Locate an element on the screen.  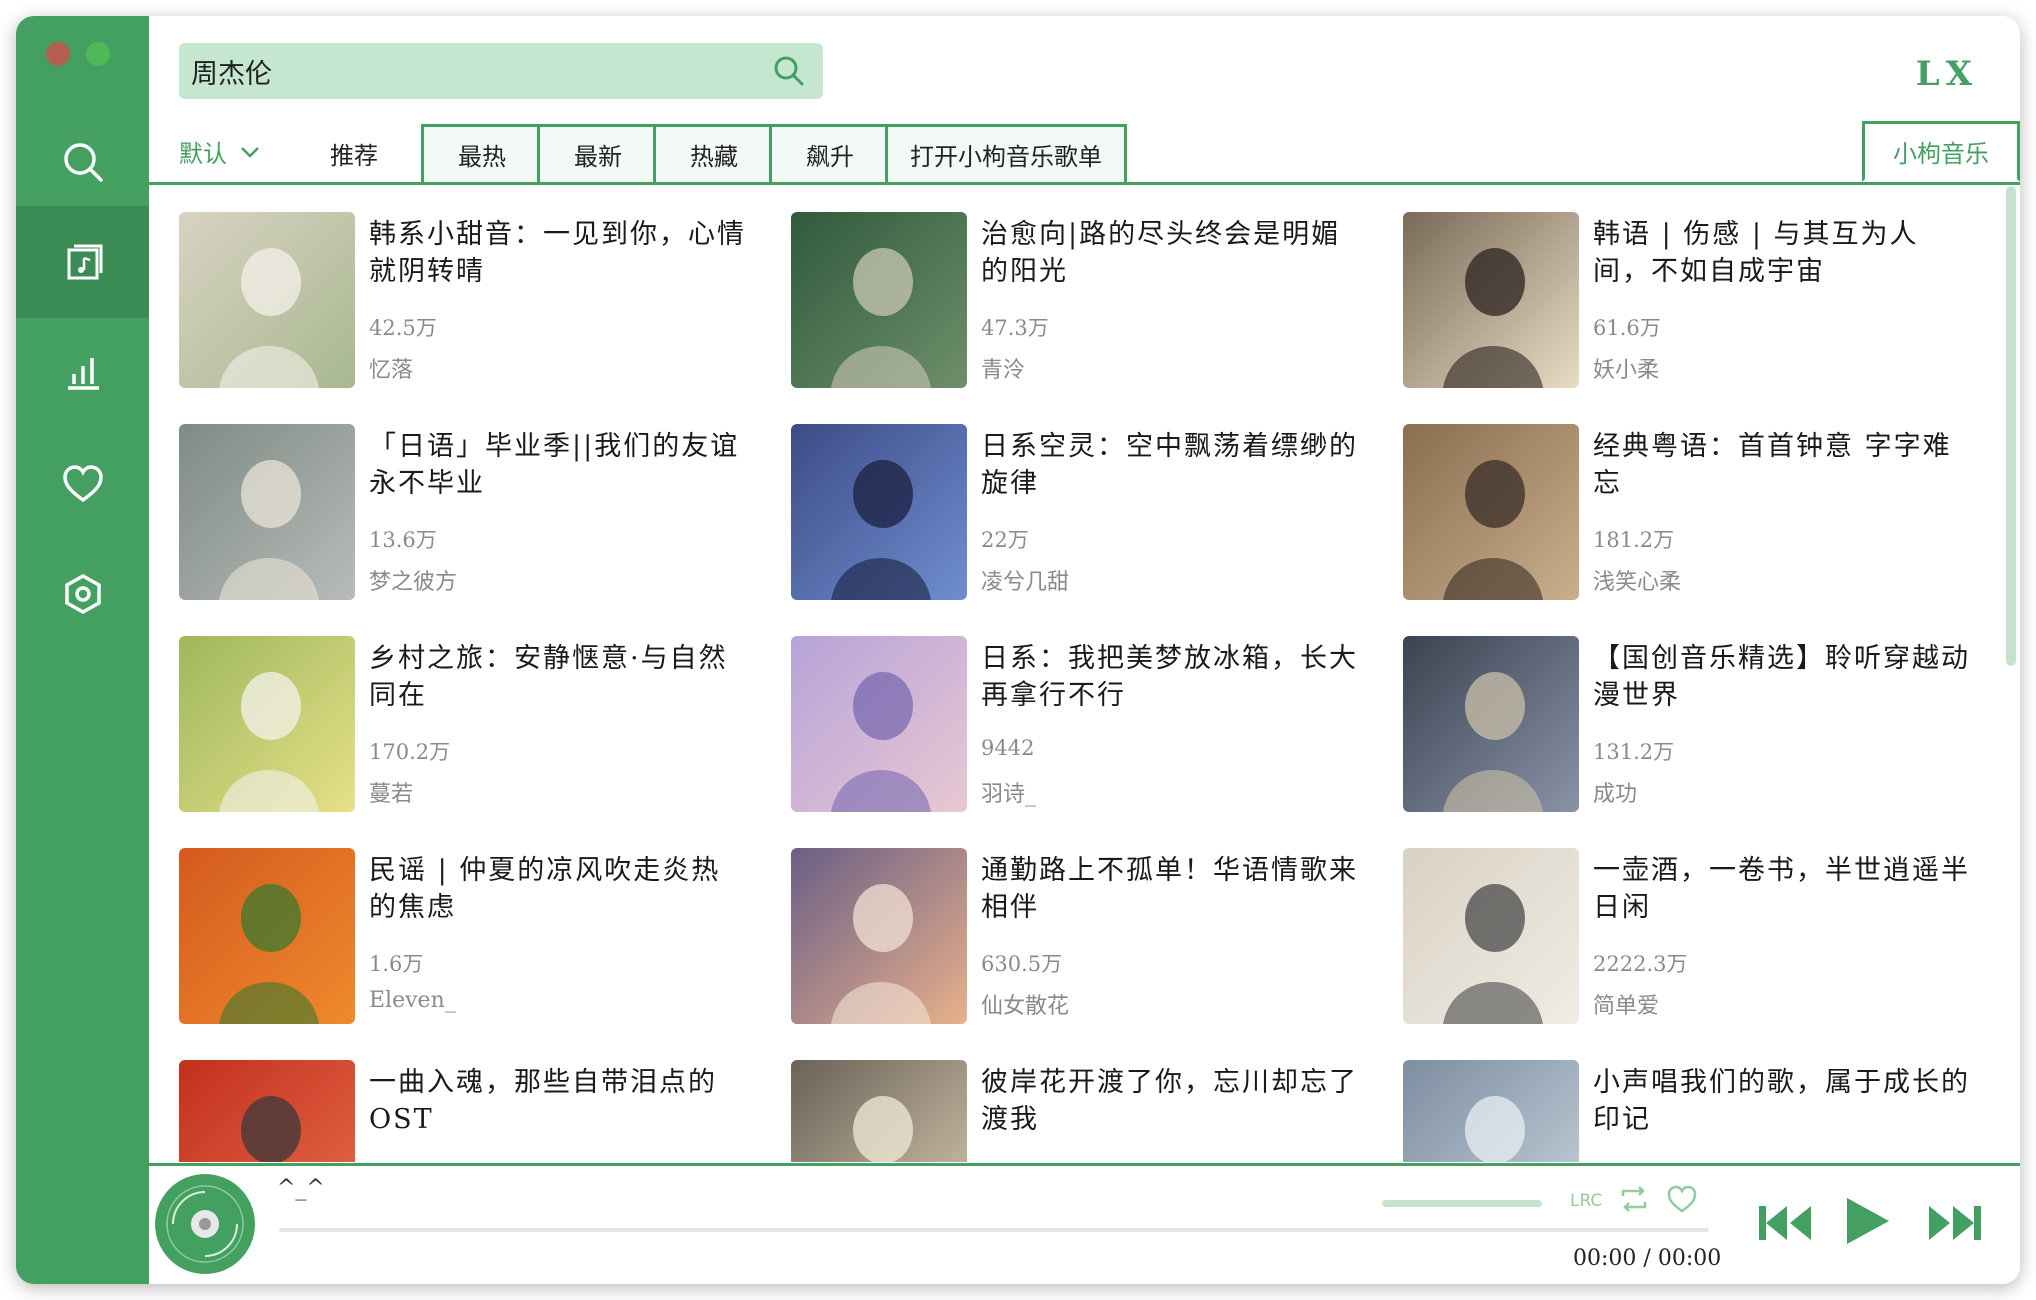
playlist-title: 一壶酒，一卷书，半世逍遥半日闲 is located at coordinates (1783, 889).